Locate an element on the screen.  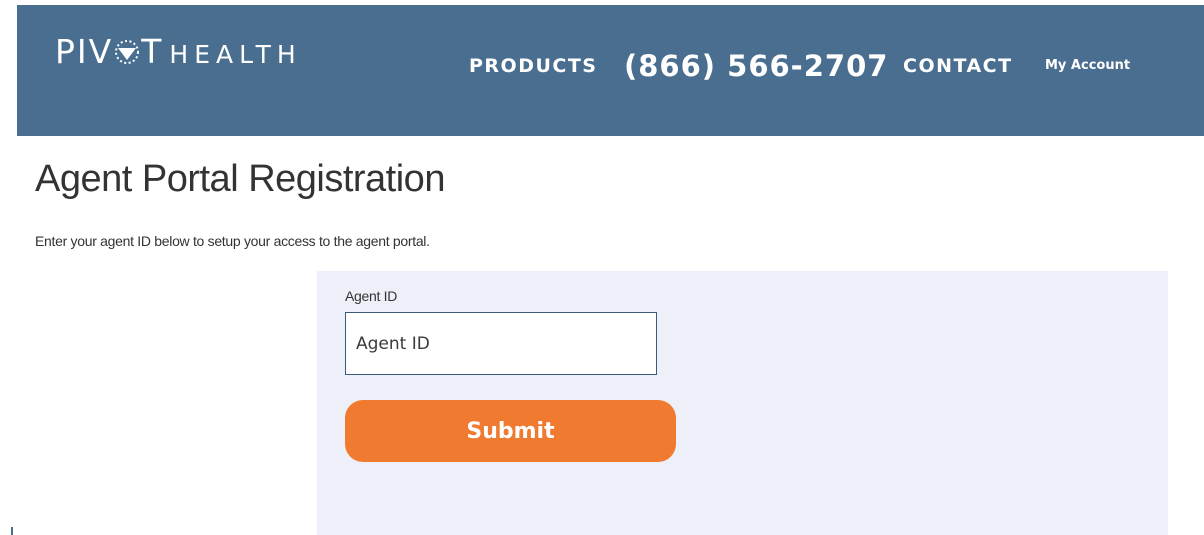
edge-divider is located at coordinates (12, 531).